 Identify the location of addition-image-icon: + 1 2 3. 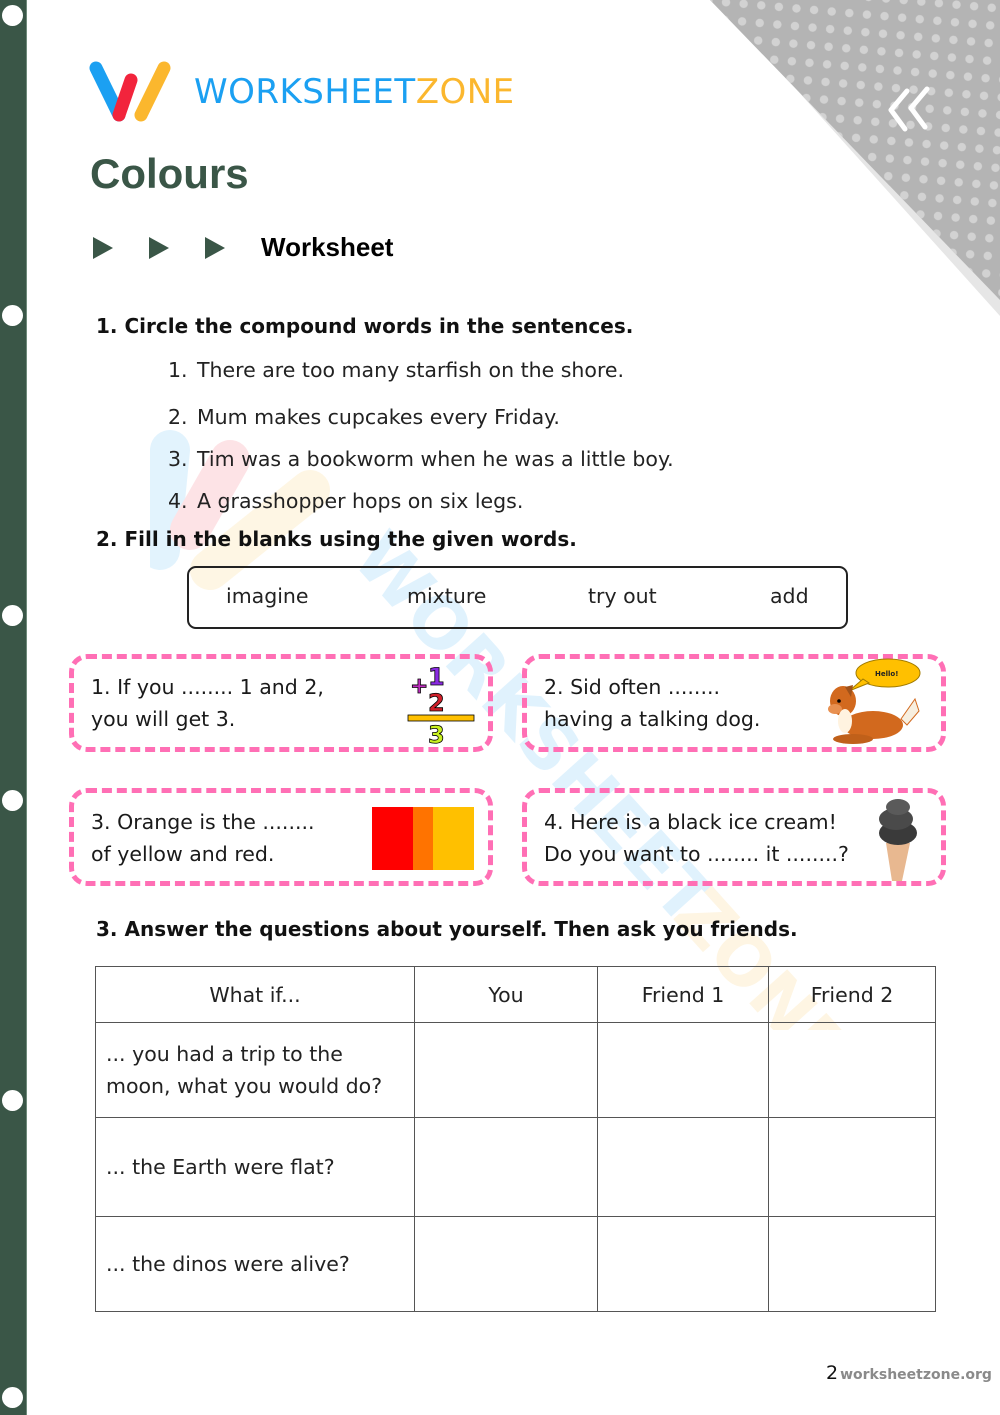
(441, 705).